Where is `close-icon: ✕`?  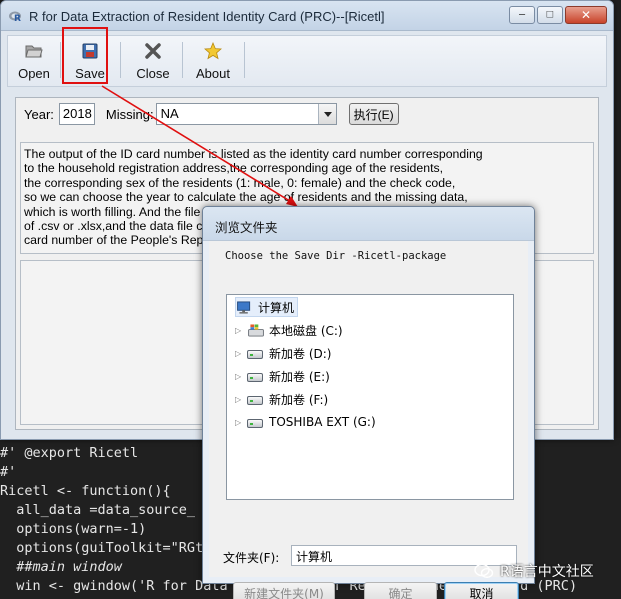
close-icon: ✕ is located at coordinates (586, 15).